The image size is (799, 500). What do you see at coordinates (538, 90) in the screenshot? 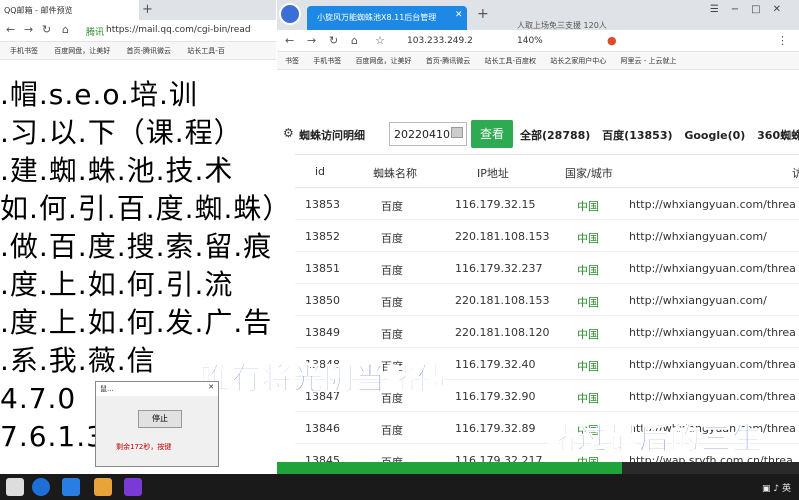
I see `promo-banner` at bounding box center [538, 90].